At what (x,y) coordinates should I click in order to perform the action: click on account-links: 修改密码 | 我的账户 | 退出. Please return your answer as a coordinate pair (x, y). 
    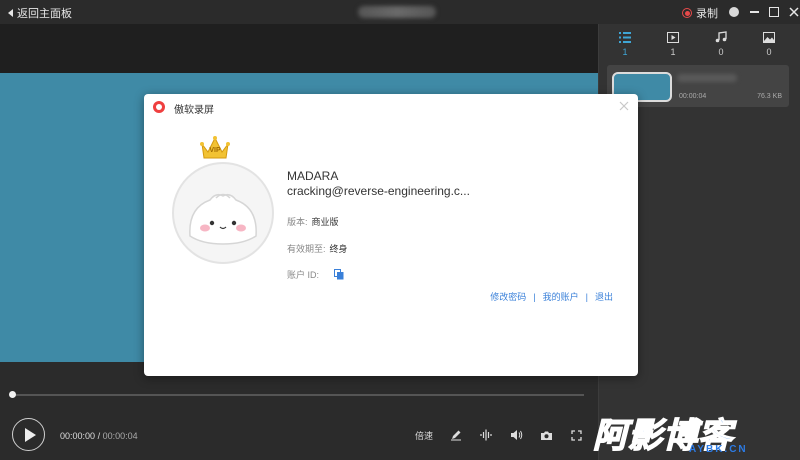
    Looking at the image, I should click on (551, 296).